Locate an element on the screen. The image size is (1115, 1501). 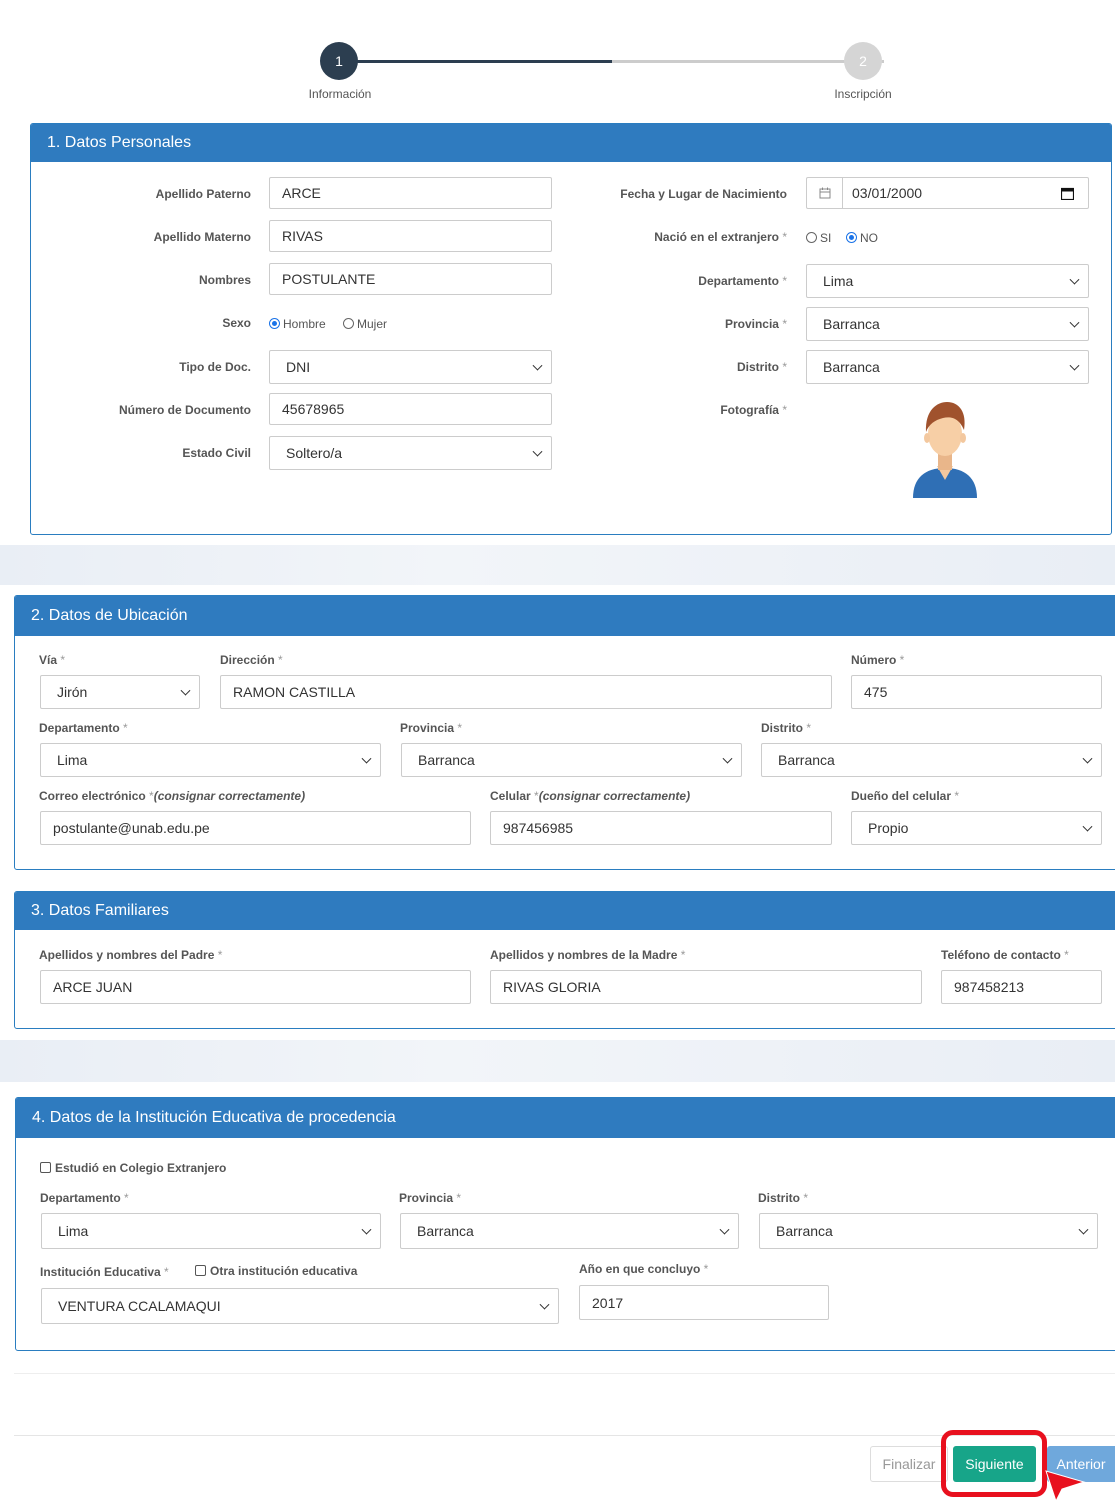
ub-provincia-label: Provincia * is located at coordinates (431, 728).